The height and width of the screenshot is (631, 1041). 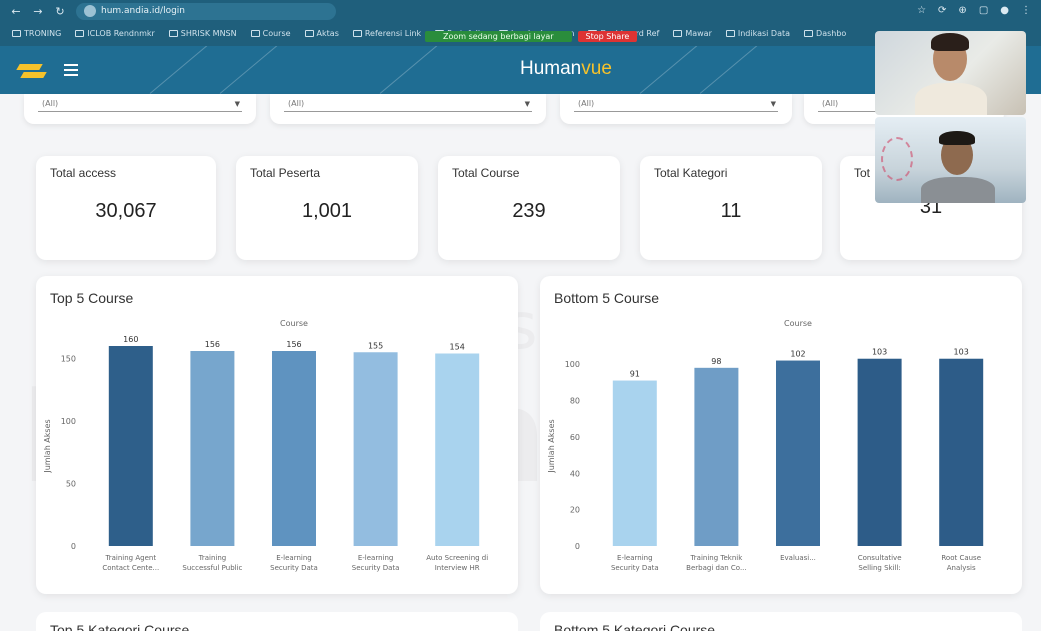 What do you see at coordinates (921, 10) in the screenshot?
I see `bookmark-star-icon: ☆` at bounding box center [921, 10].